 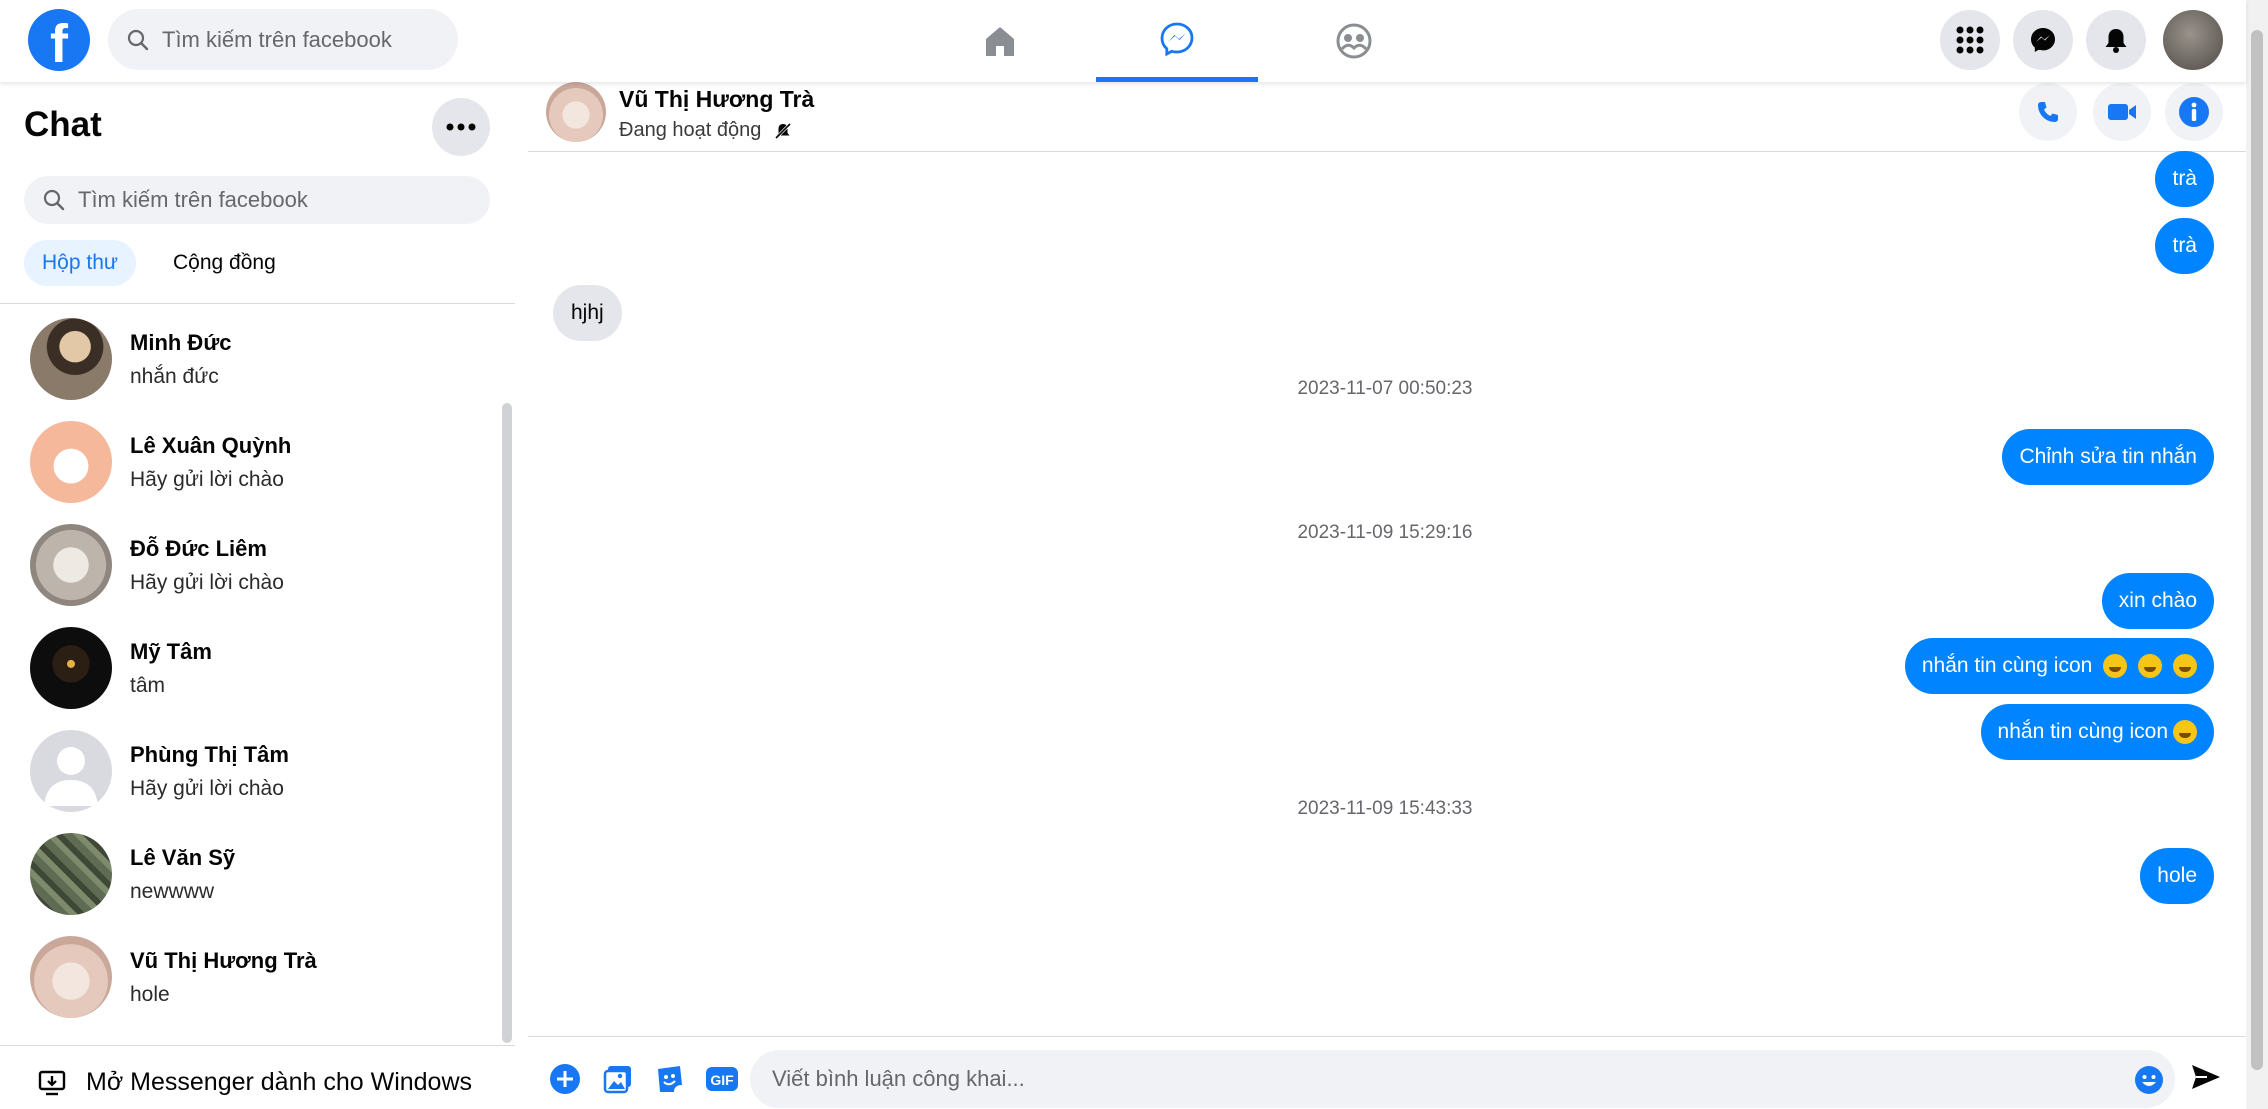 I want to click on send-button, so click(x=2206, y=1077).